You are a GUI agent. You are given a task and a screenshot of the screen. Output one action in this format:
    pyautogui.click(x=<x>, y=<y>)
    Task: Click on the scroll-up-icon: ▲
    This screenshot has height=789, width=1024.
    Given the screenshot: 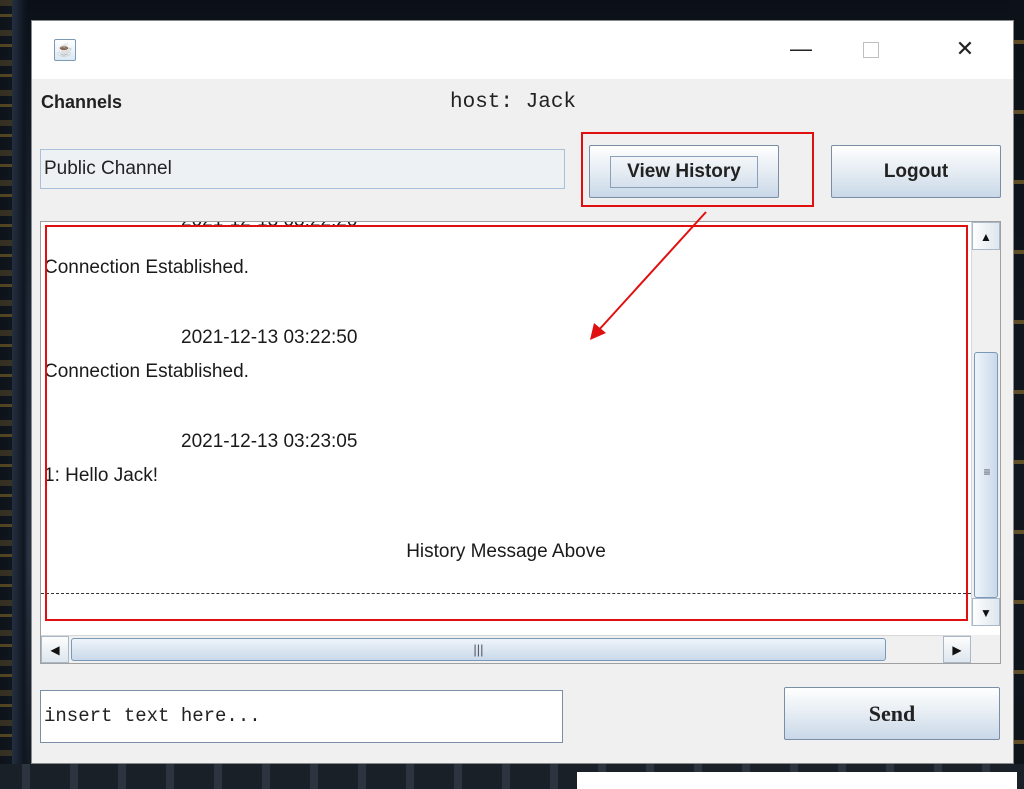 What is the action you would take?
    pyautogui.click(x=986, y=236)
    